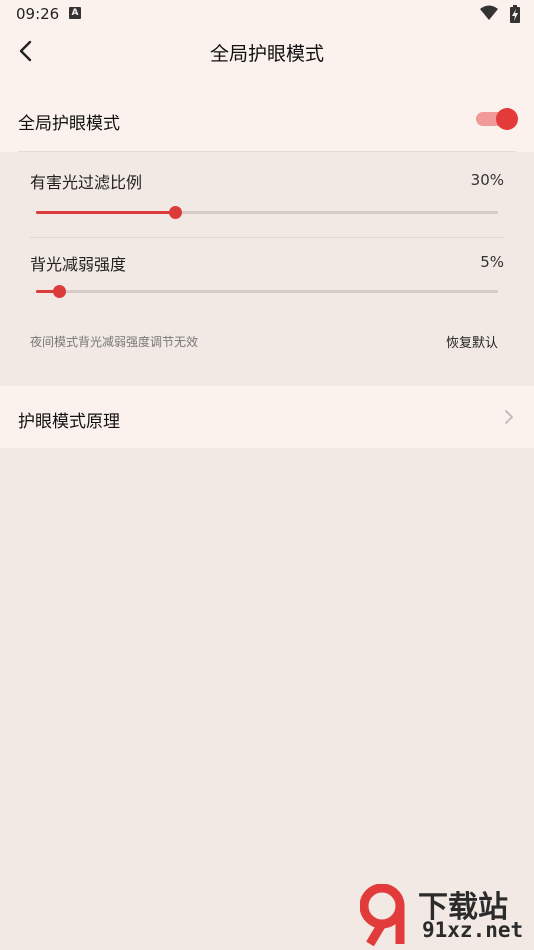  I want to click on harmful-light-filter-slider, so click(267, 212).